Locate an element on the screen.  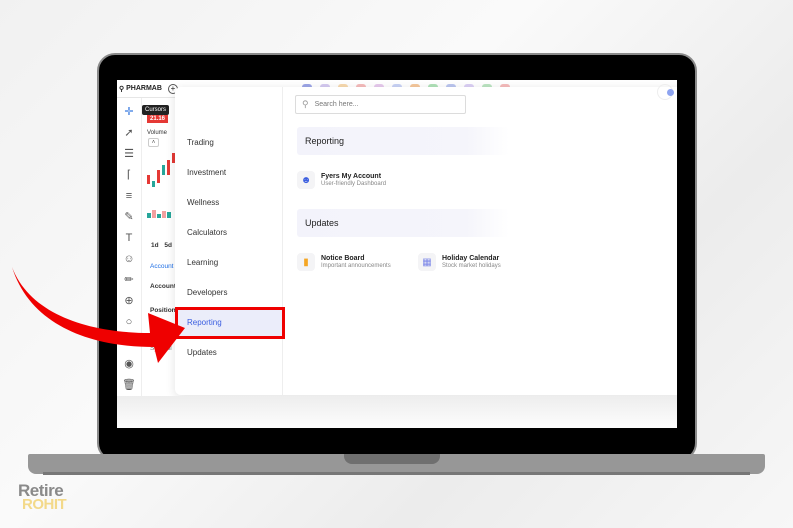
menu-item-trading: Trading is located at coordinates (230, 143).